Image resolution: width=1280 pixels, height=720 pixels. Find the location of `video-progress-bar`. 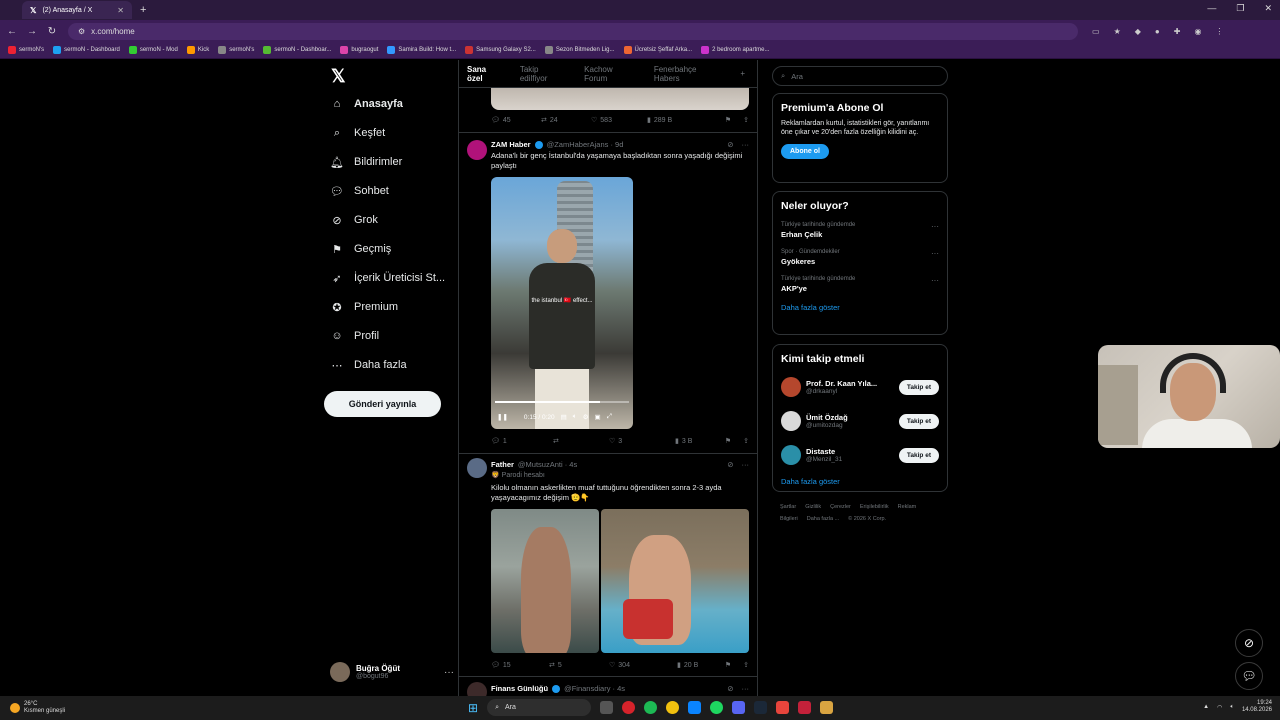

video-progress-bar is located at coordinates (562, 402).